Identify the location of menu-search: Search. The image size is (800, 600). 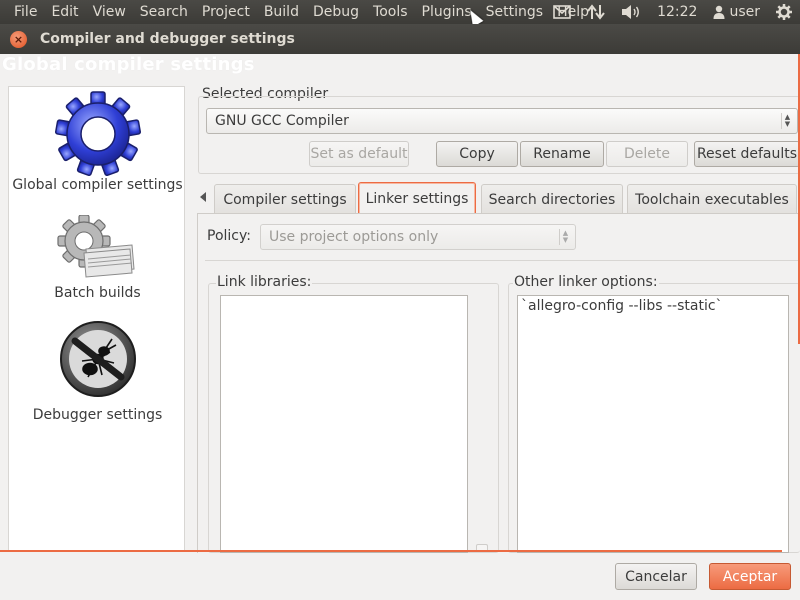
(164, 12).